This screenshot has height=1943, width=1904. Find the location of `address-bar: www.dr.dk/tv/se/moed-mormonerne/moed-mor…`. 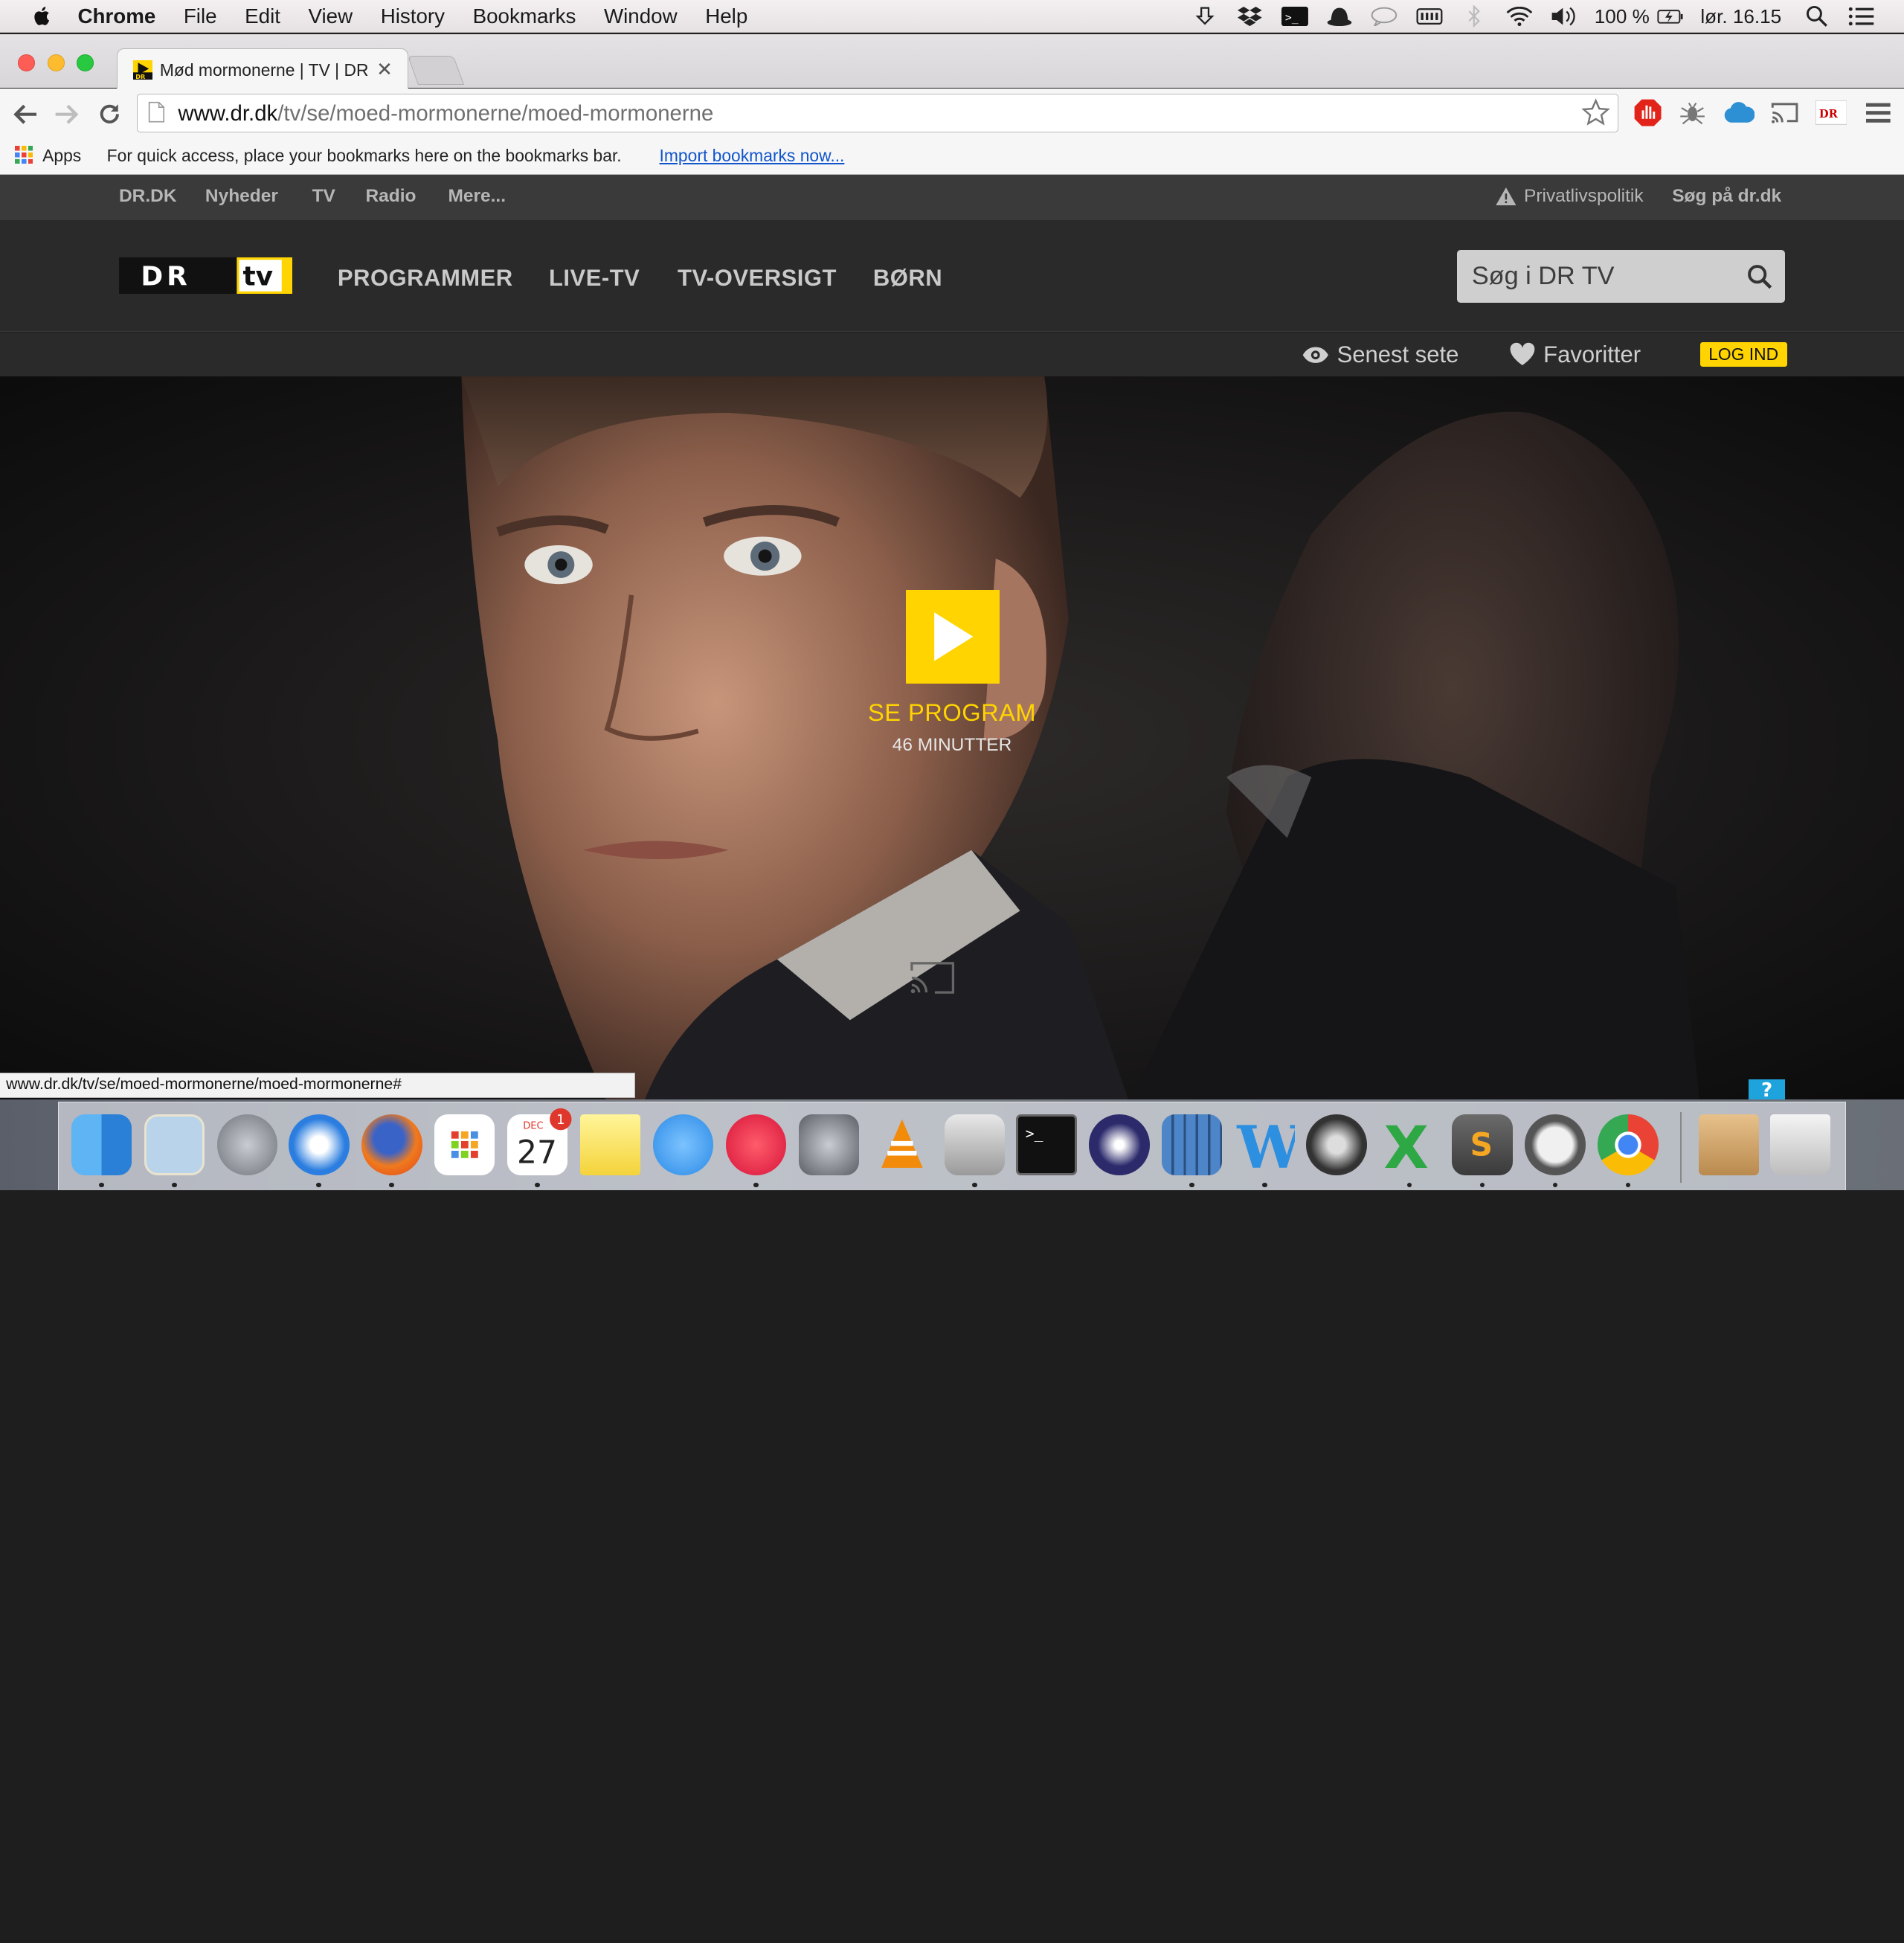

address-bar: www.dr.dk/tv/se/moed-mormonerne/moed-mor… is located at coordinates (878, 112).